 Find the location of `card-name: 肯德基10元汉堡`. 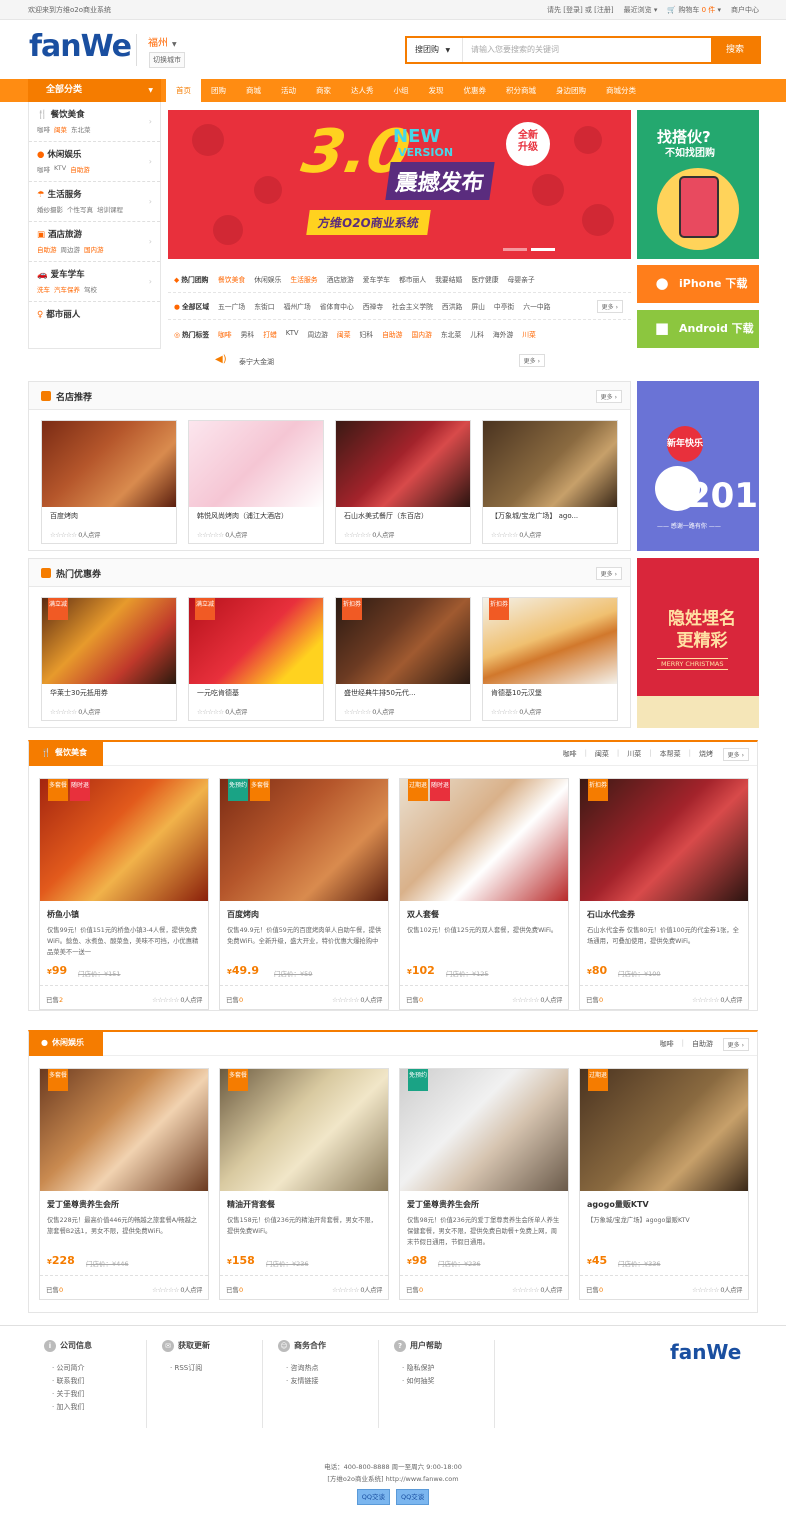

card-name: 肯德基10元汉堡 is located at coordinates (516, 693).